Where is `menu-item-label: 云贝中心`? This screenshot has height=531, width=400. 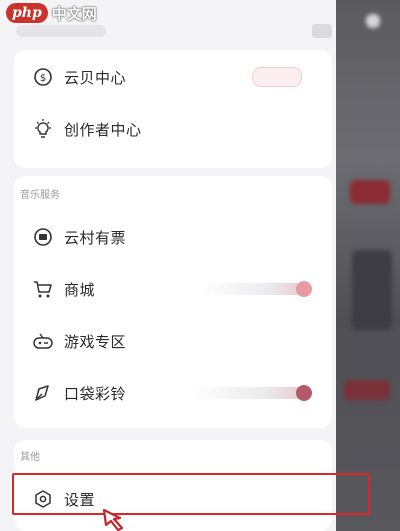 menu-item-label: 云贝中心 is located at coordinates (95, 77).